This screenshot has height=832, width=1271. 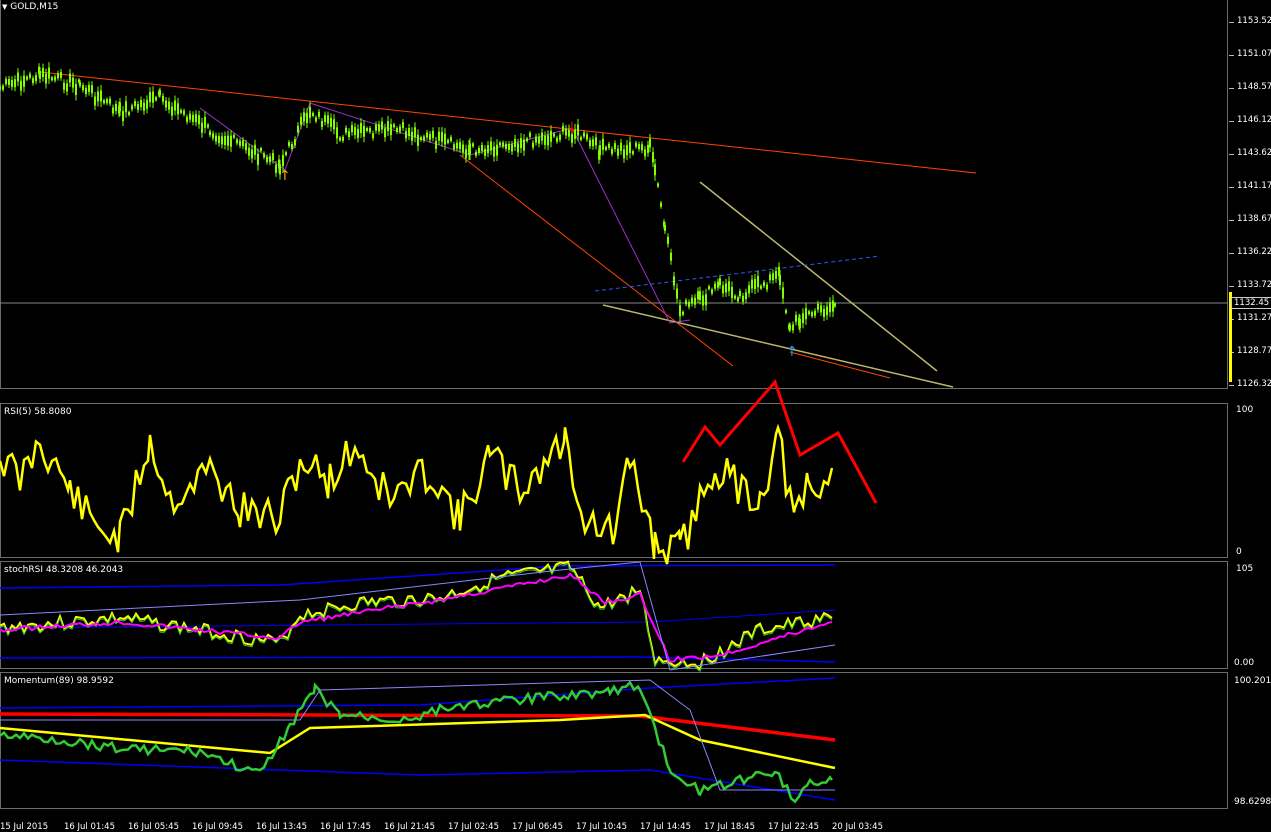 What do you see at coordinates (1252, 802) in the screenshot?
I see `momentum-scale-bottom: 98.6298` at bounding box center [1252, 802].